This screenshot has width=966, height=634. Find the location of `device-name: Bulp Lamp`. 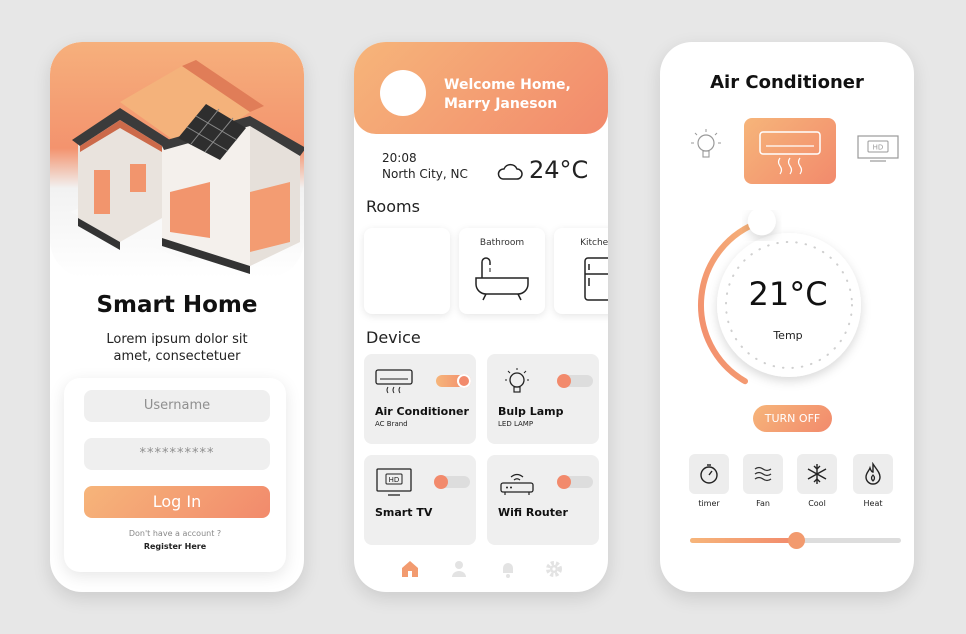

device-name: Bulp Lamp is located at coordinates (531, 411).